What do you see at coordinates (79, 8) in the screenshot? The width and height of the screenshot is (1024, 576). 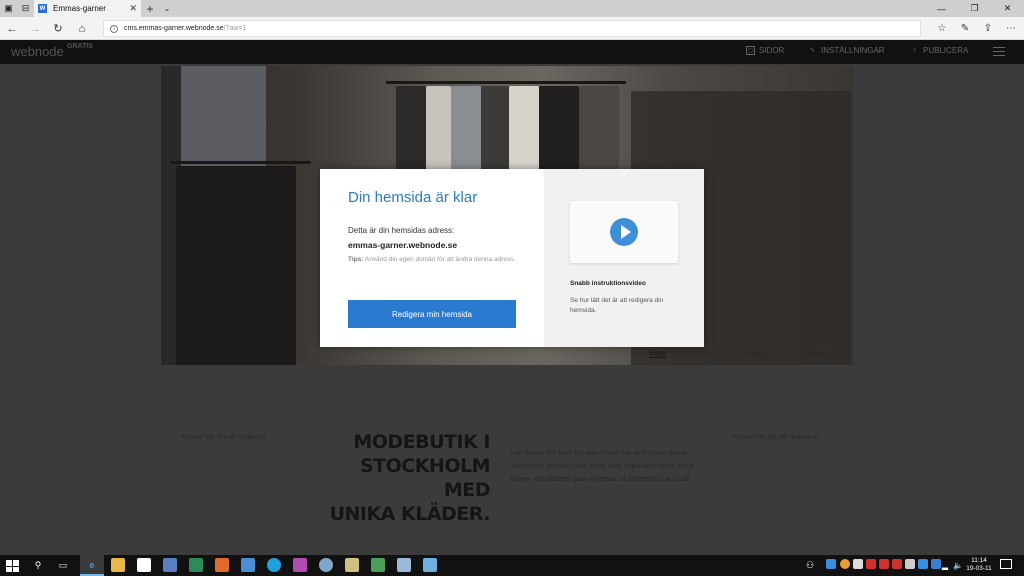 I see `tab-title: Emmas-garner` at bounding box center [79, 8].